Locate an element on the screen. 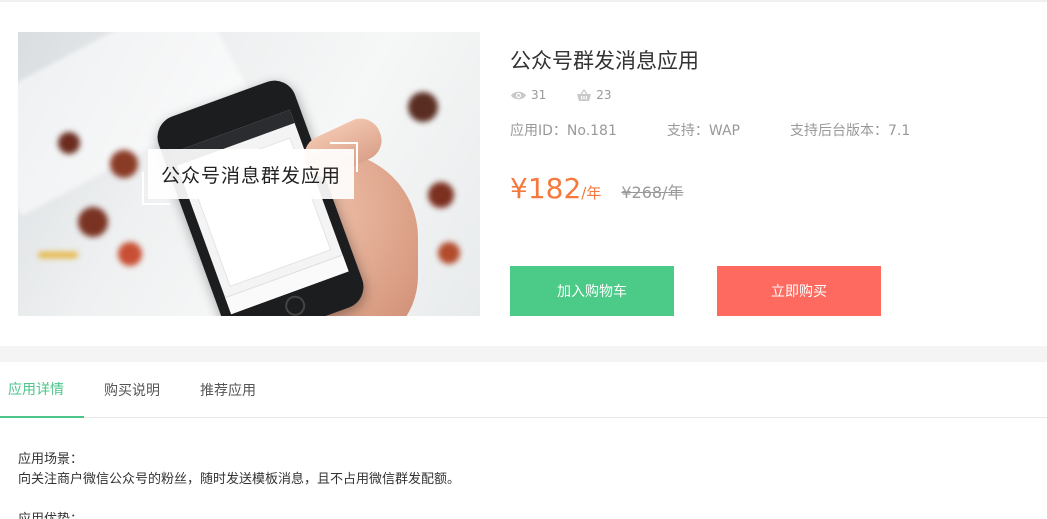 The width and height of the screenshot is (1047, 519). basket-icon is located at coordinates (584, 94).